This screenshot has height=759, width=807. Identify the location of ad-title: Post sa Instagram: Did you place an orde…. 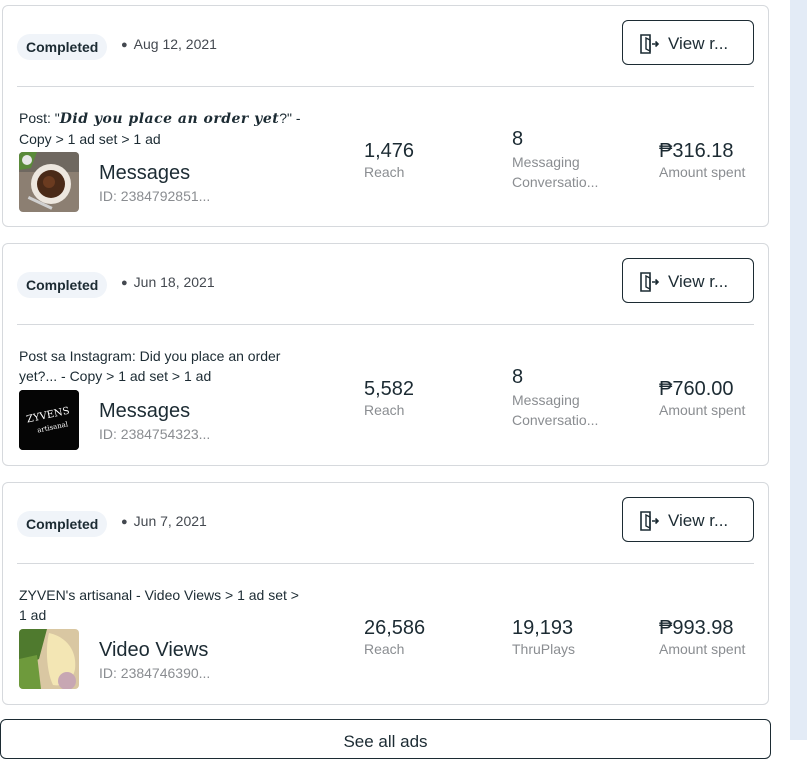
(164, 366).